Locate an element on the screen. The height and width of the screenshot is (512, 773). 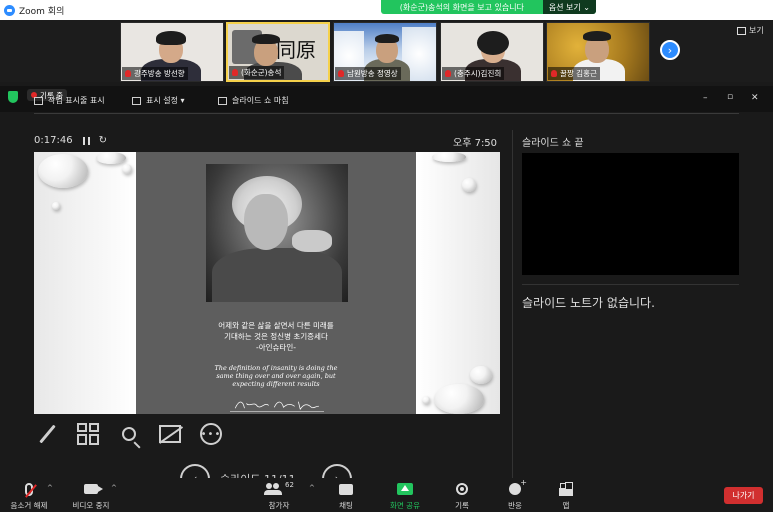
notes-divider is located at coordinates (630, 284).